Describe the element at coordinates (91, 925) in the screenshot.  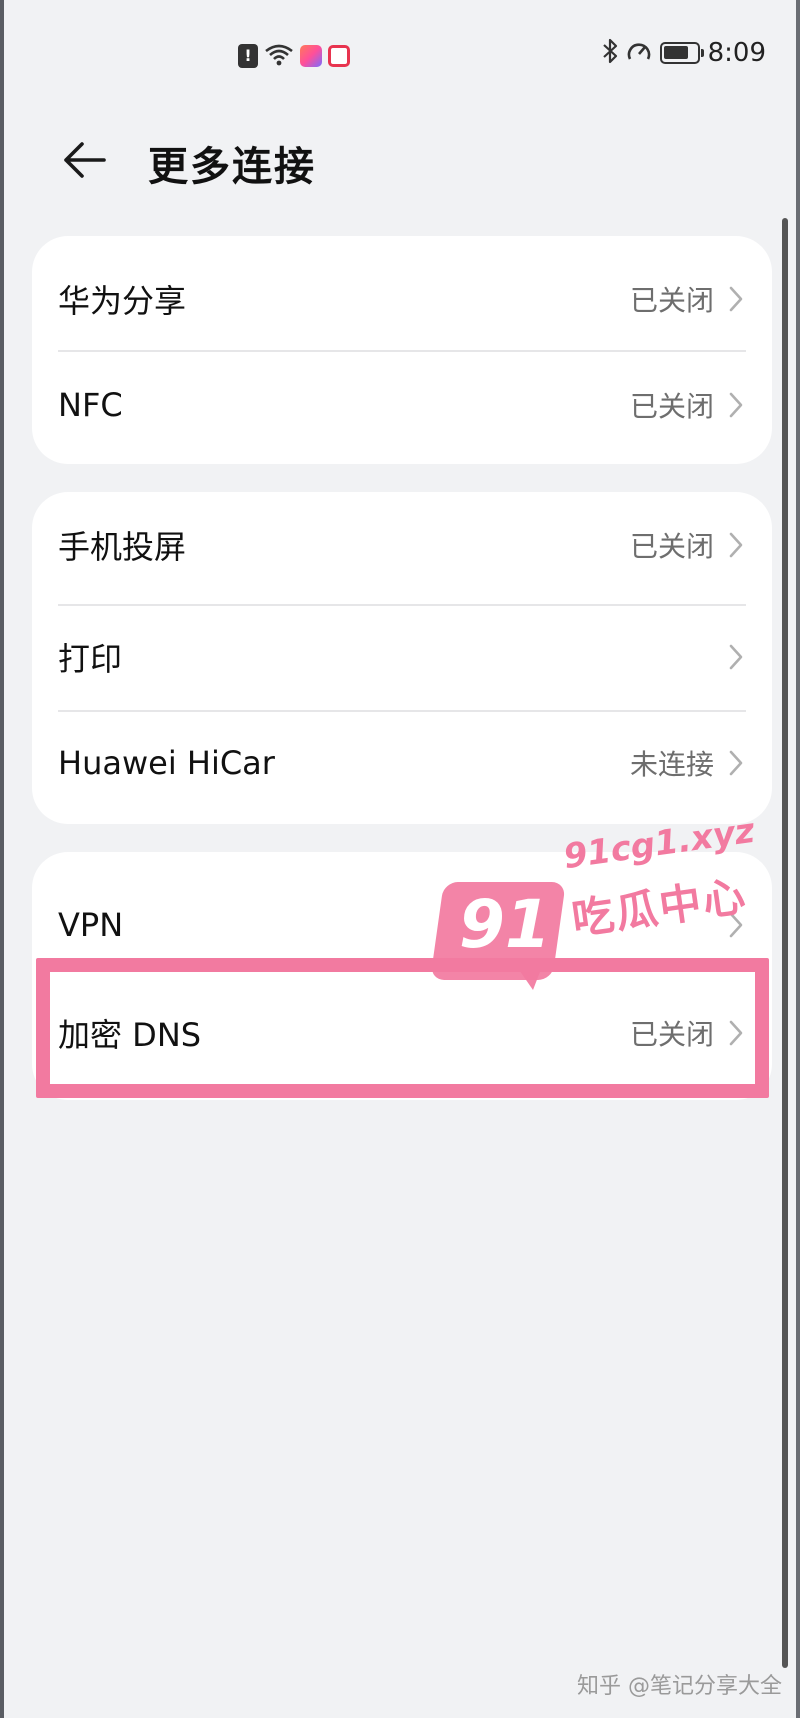
I see `row-label: VPN` at that location.